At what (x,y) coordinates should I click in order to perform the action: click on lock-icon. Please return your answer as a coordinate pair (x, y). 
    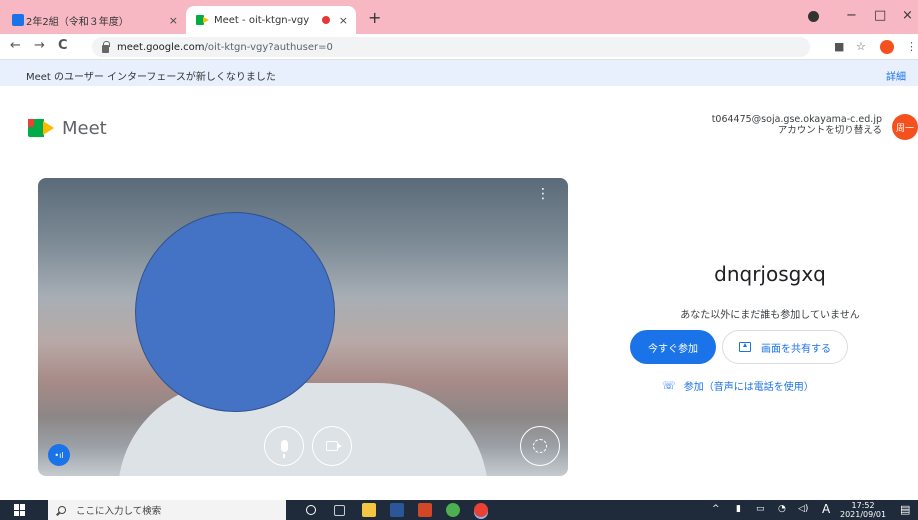
    Looking at the image, I should click on (106, 46).